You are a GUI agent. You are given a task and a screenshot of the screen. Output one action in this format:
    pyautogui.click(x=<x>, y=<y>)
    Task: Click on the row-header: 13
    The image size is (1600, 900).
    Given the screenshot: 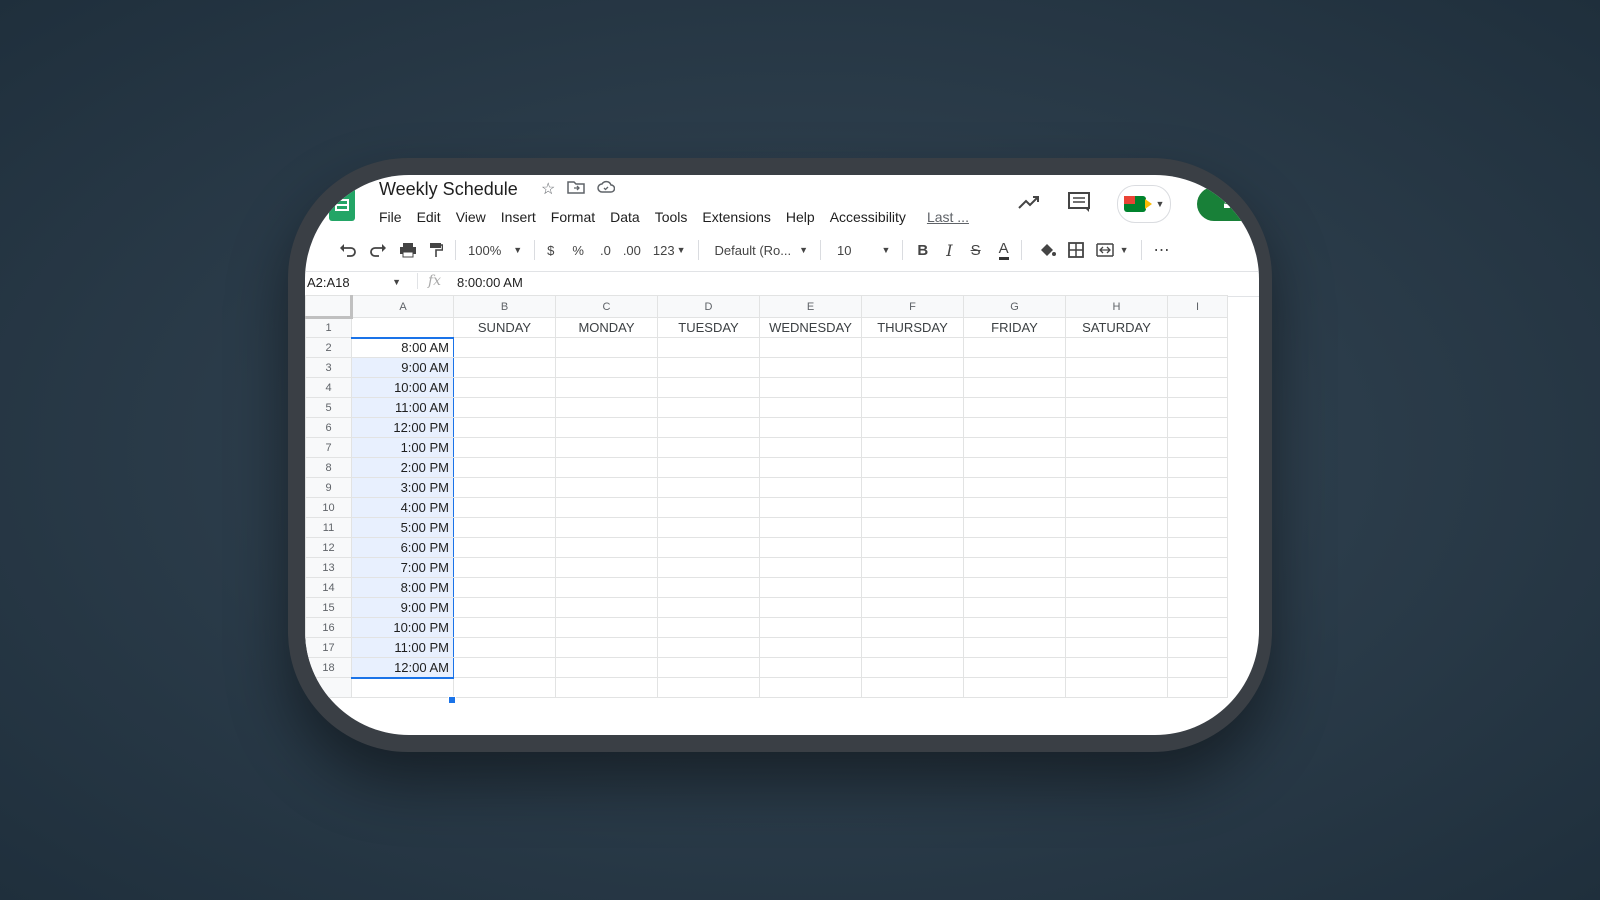 What is the action you would take?
    pyautogui.click(x=328, y=567)
    